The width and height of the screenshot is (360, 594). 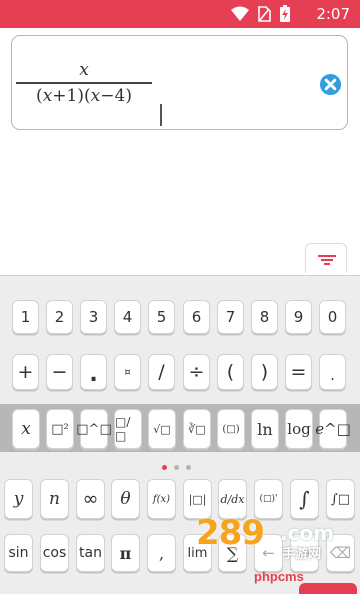 I want to click on number: 4, so click(x=120, y=95).